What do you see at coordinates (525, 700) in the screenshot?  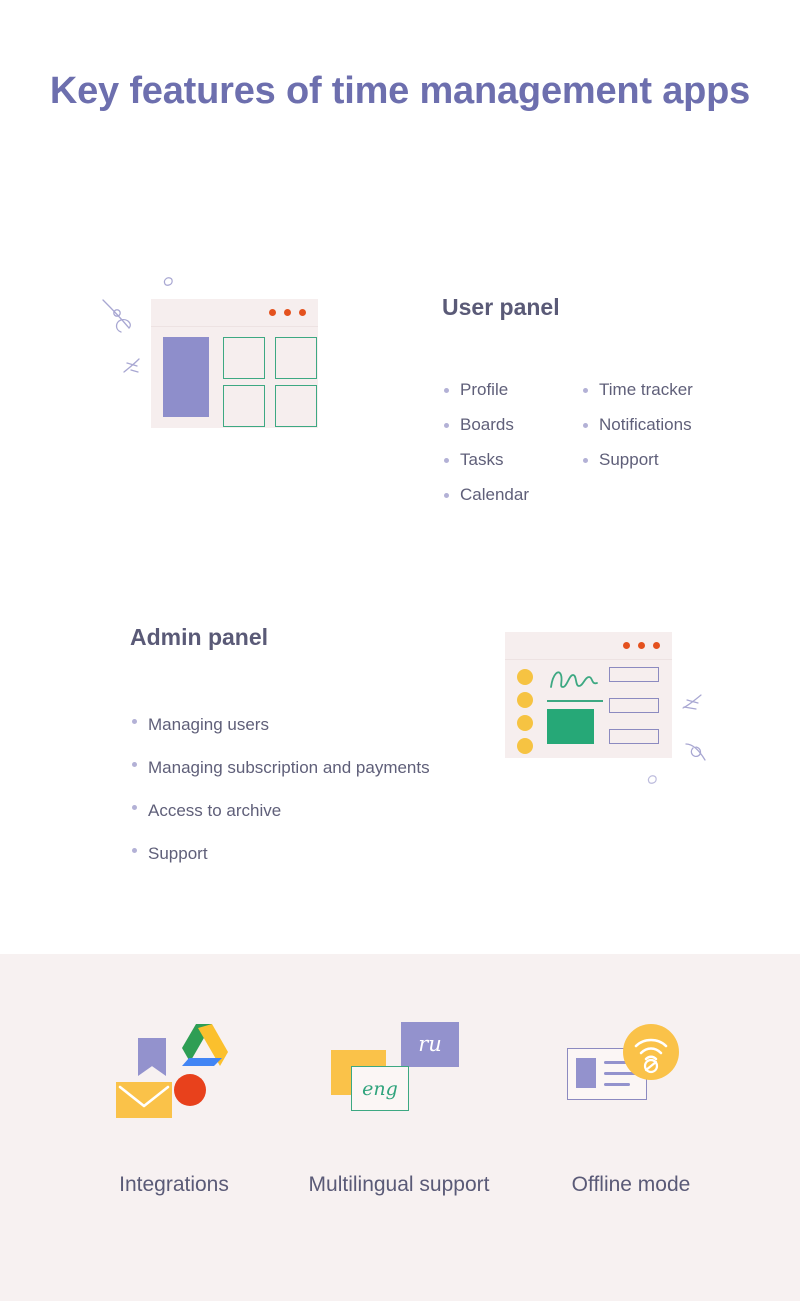 I see `avatar-circle-2-icon` at bounding box center [525, 700].